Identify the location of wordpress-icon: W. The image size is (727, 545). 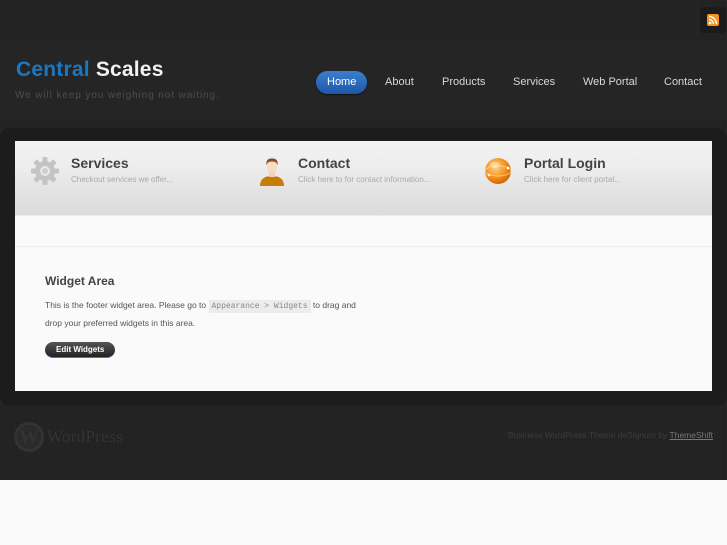
(29, 437).